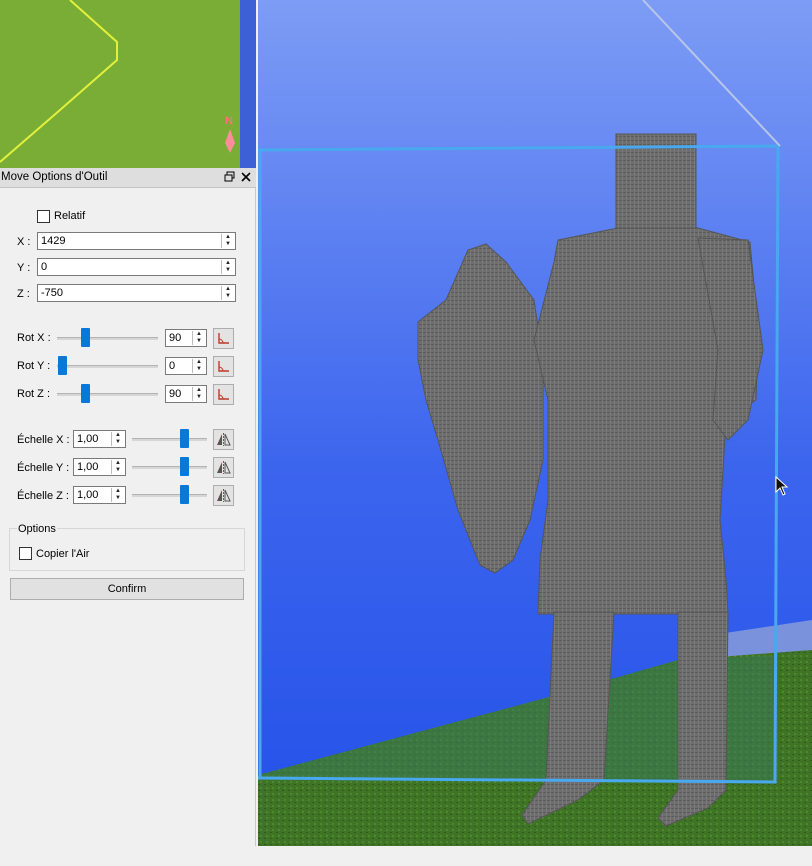  What do you see at coordinates (129, 293) in the screenshot?
I see `z-input` at bounding box center [129, 293].